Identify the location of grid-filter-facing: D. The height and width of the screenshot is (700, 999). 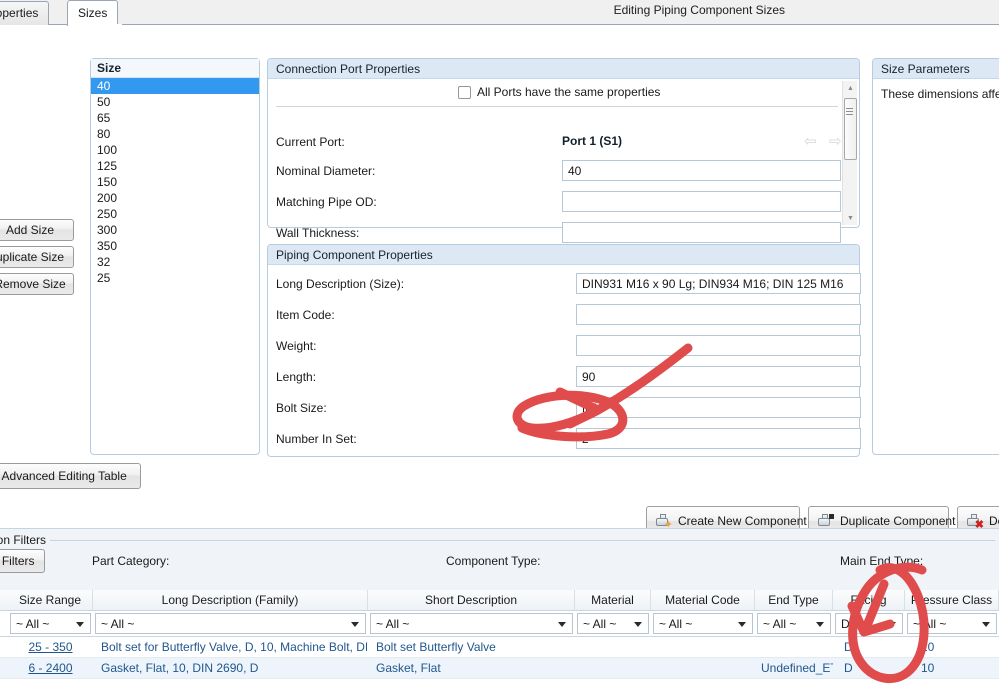
(869, 623).